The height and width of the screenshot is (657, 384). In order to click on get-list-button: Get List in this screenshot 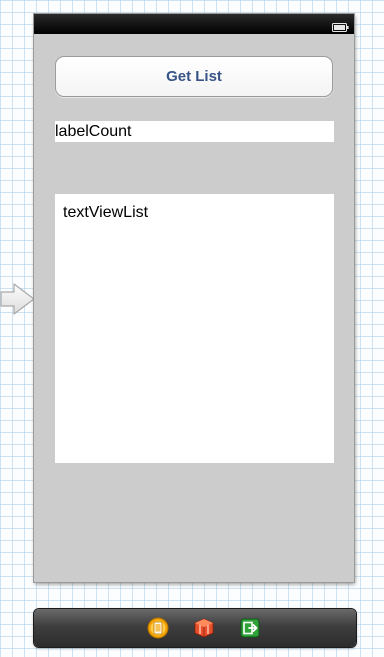, I will do `click(194, 76)`.